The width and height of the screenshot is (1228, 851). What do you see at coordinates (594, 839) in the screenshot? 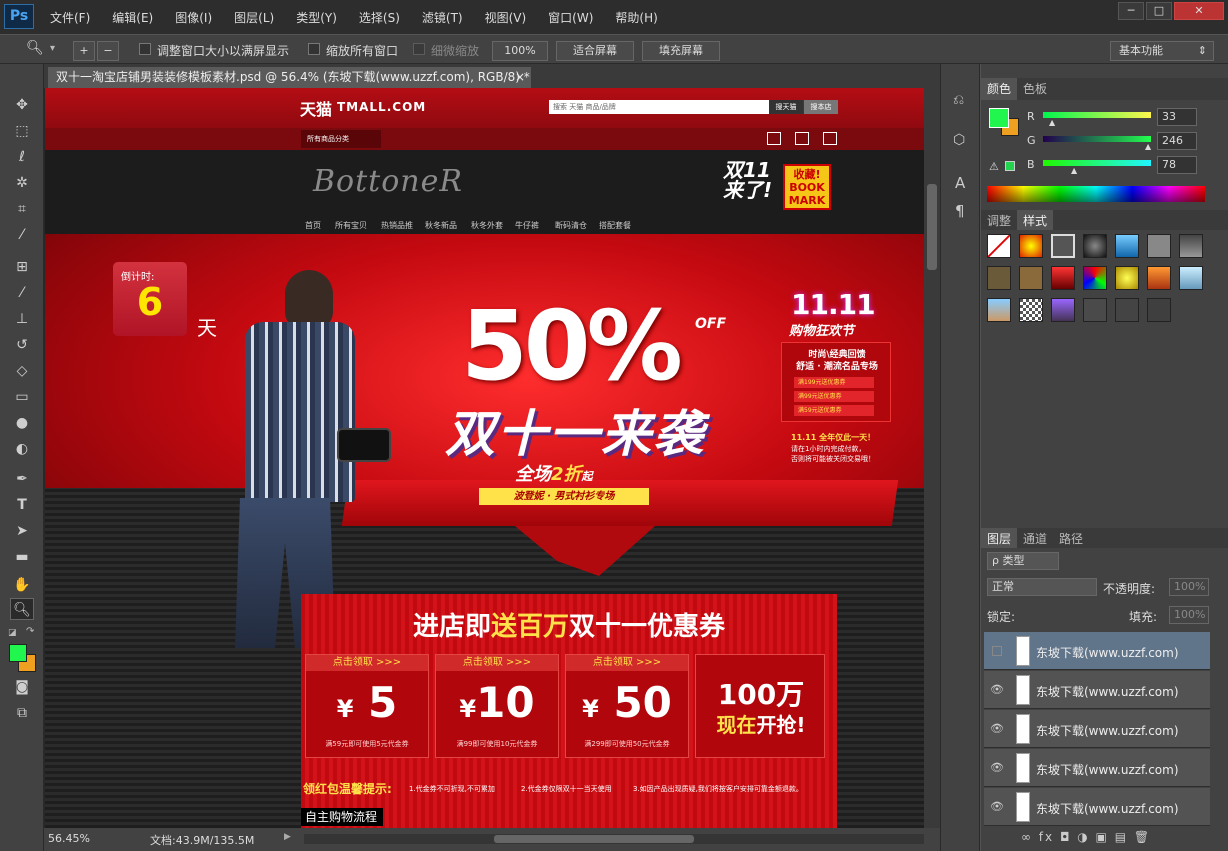
I see `horizontal-scroll-thumb` at bounding box center [594, 839].